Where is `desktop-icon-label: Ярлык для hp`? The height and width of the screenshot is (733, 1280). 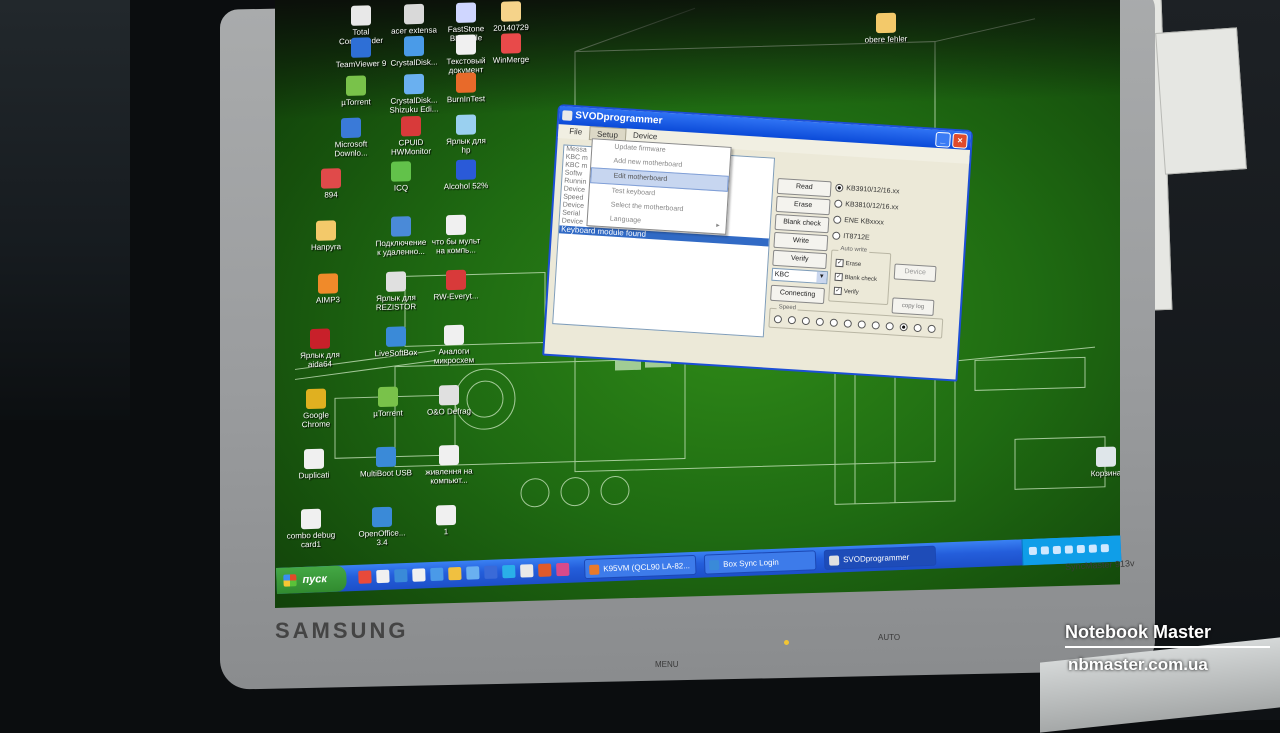
desktop-icon-label: Ярлык для hp is located at coordinates (466, 145).